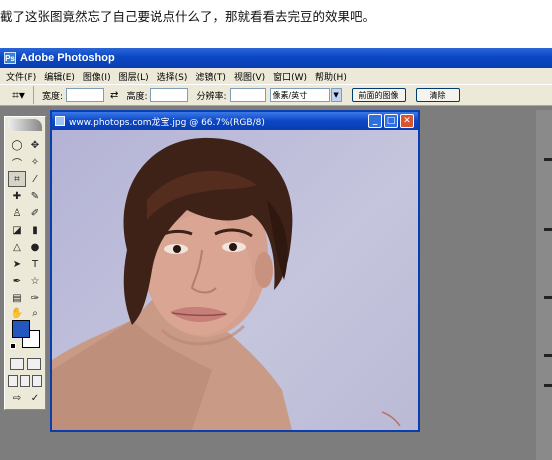 Image resolution: width=552 pixels, height=460 pixels. What do you see at coordinates (17, 145) in the screenshot?
I see `marquee-tool-icon: ◯` at bounding box center [17, 145].